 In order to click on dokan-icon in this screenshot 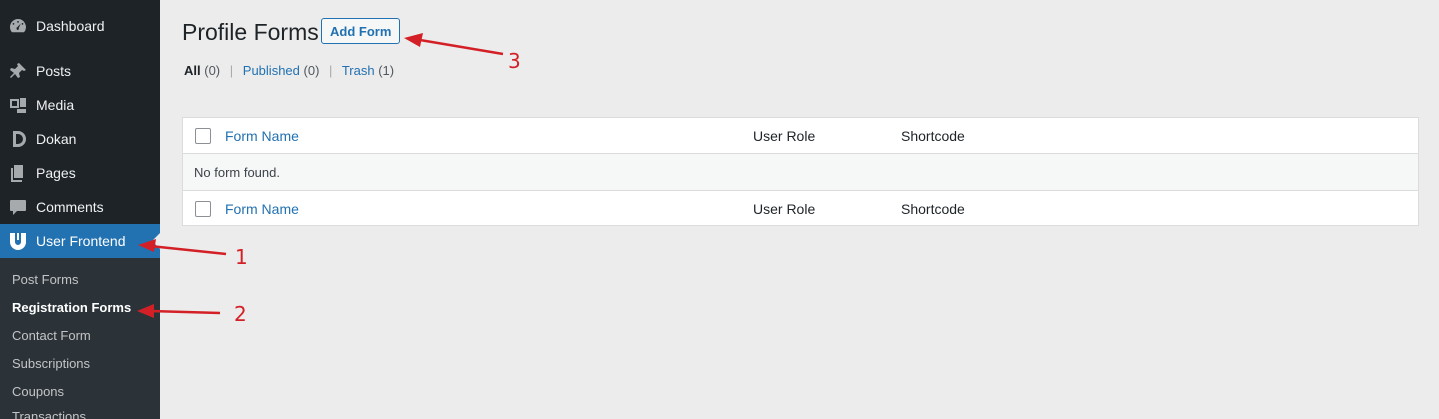, I will do `click(18, 139)`.